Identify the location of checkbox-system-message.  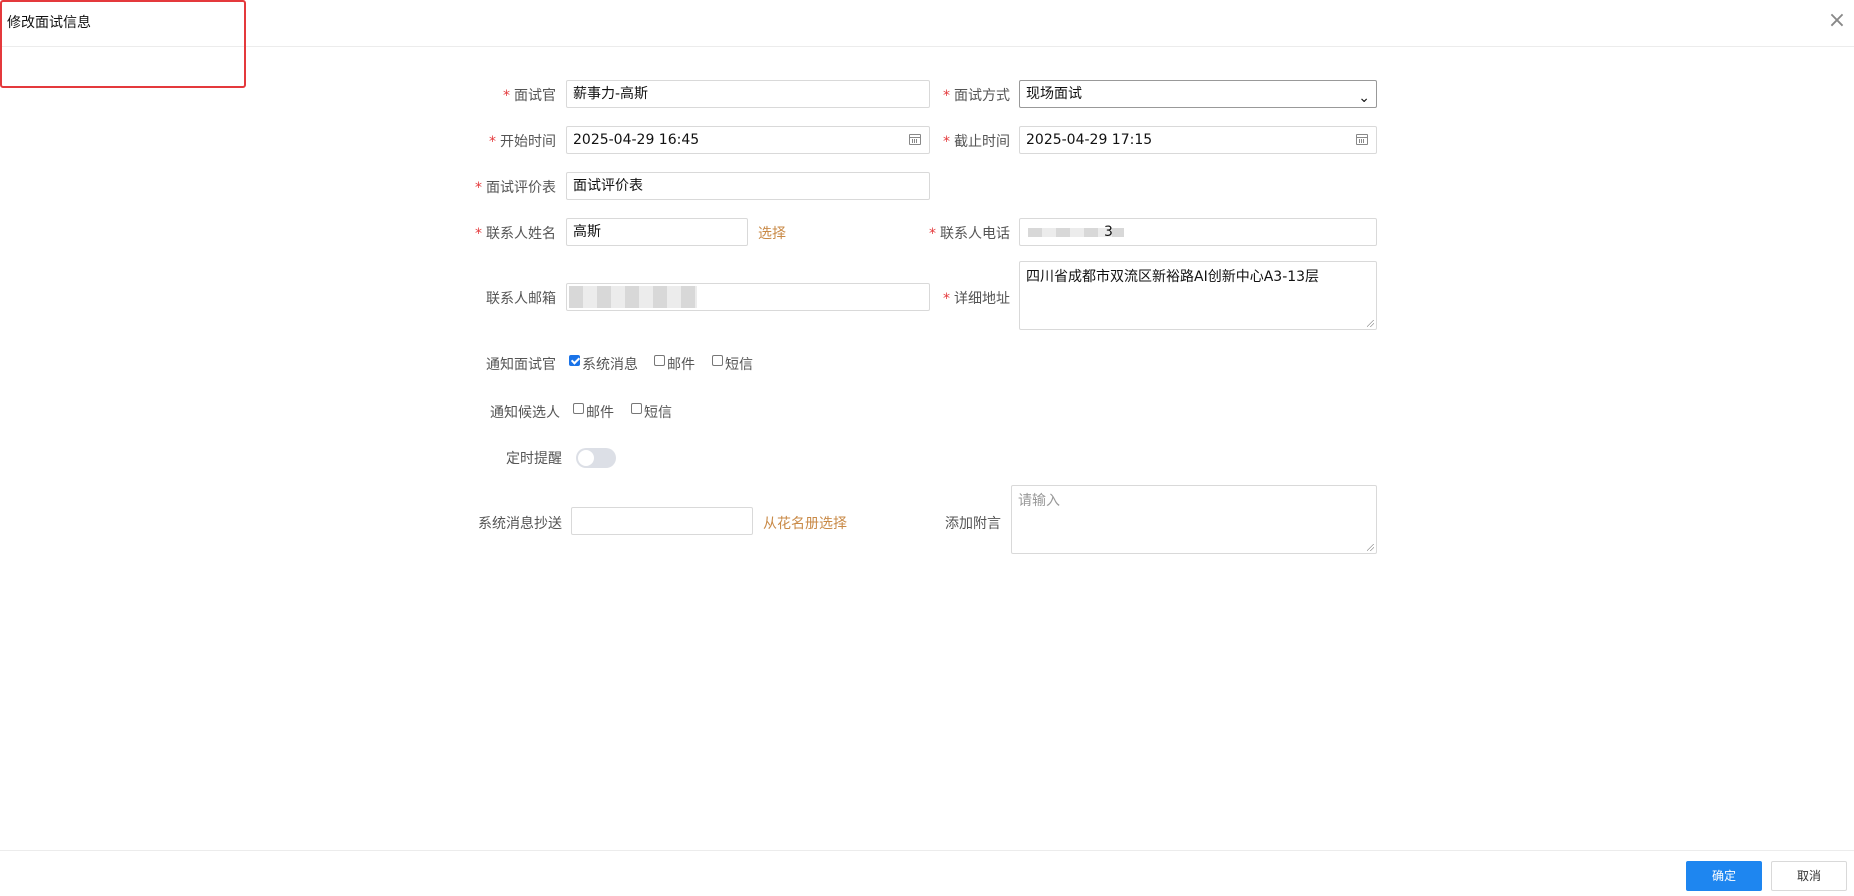
(574, 360).